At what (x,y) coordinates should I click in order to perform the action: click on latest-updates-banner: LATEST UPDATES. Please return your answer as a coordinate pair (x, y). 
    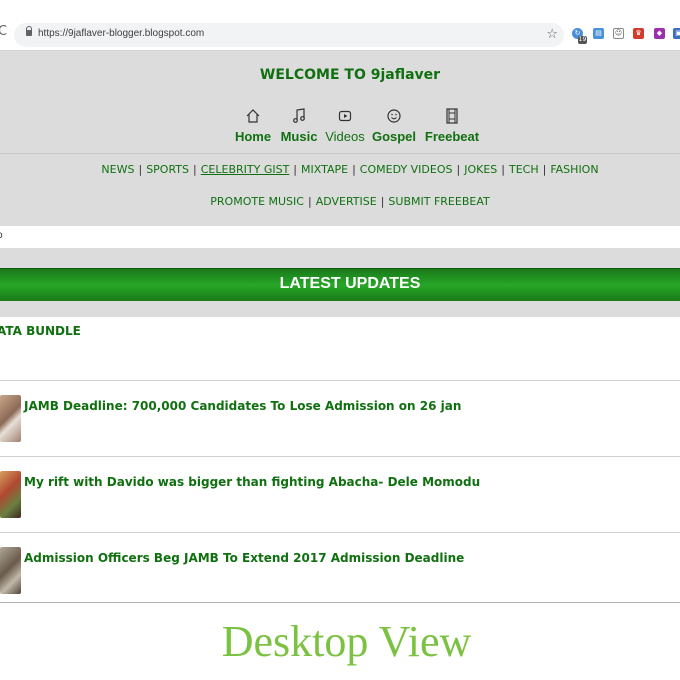
    Looking at the image, I should click on (340, 285).